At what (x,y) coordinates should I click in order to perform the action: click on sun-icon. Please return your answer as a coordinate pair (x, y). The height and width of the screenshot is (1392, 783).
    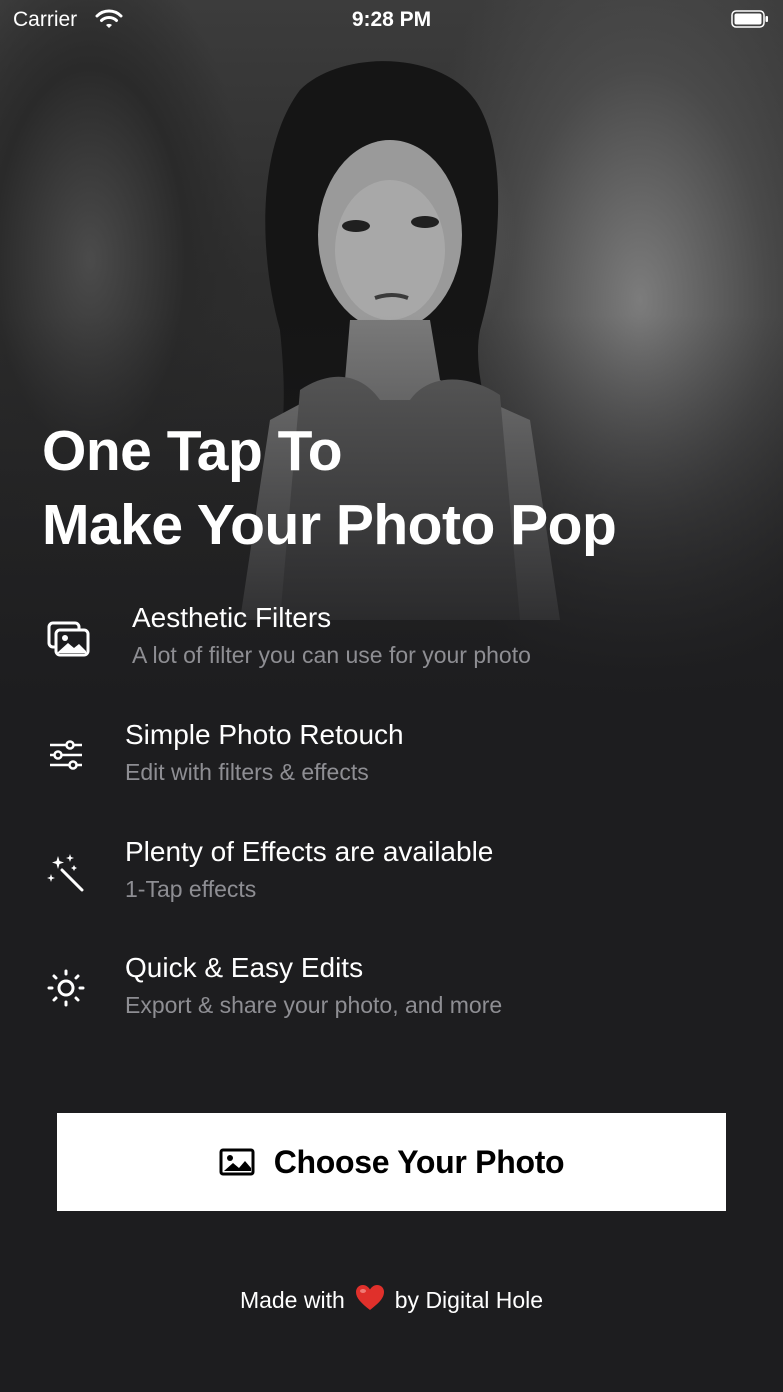
    Looking at the image, I should click on (67, 989).